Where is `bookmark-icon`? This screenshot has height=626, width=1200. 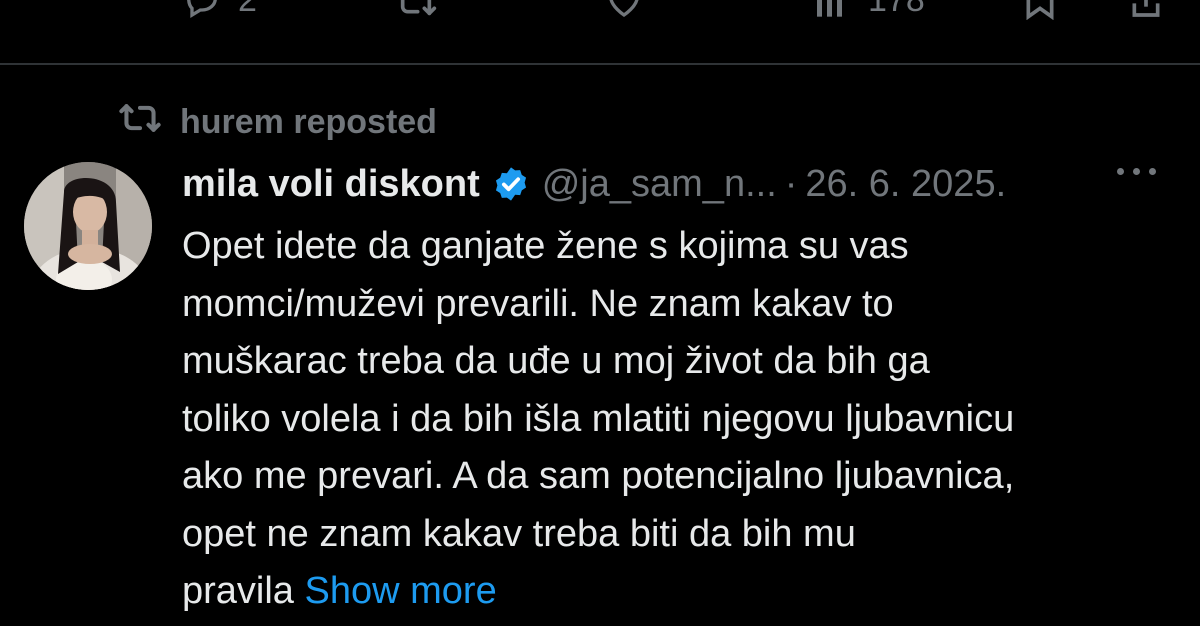
bookmark-icon is located at coordinates (1040, 10).